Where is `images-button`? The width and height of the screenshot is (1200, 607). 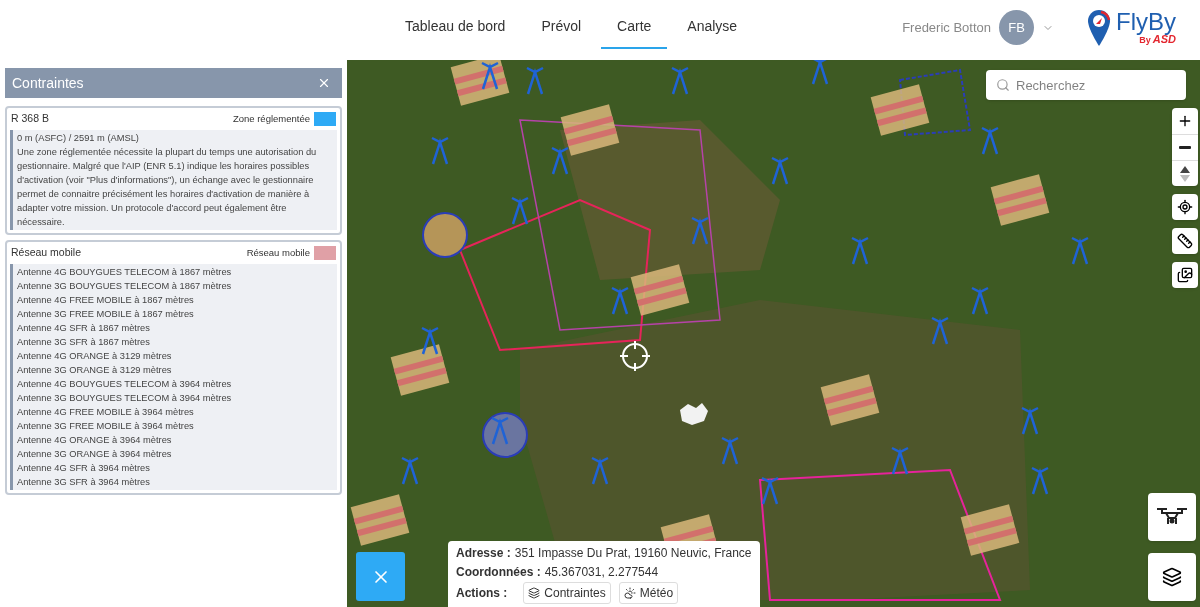
images-button is located at coordinates (1185, 275).